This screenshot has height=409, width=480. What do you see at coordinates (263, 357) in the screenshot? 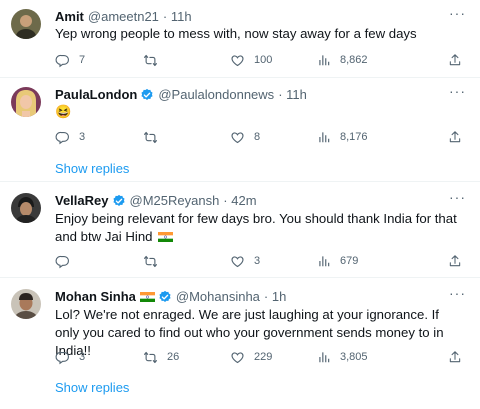
I see `like-count: 229` at bounding box center [263, 357].